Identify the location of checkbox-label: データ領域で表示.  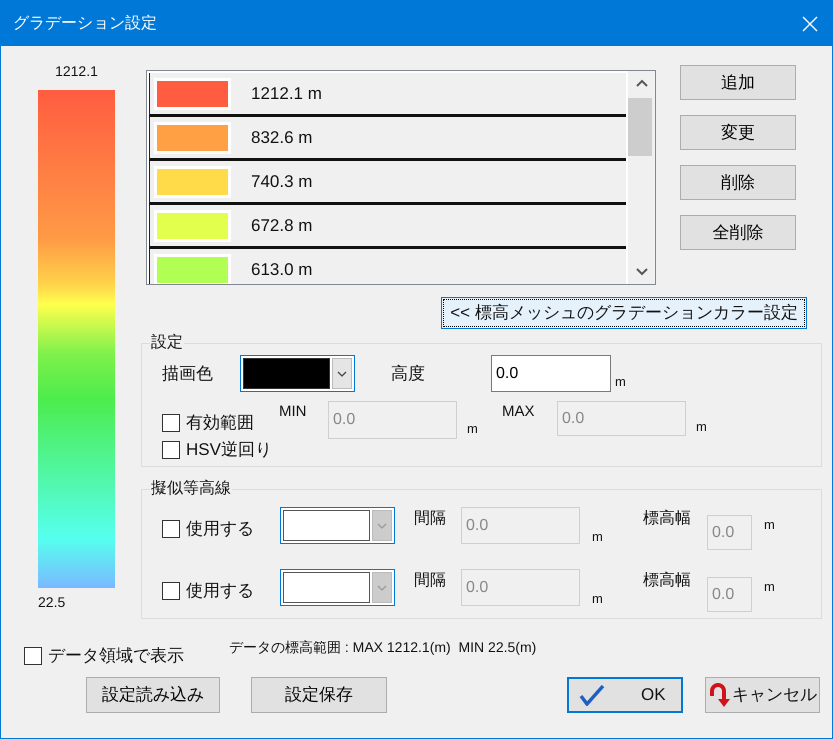
(116, 656).